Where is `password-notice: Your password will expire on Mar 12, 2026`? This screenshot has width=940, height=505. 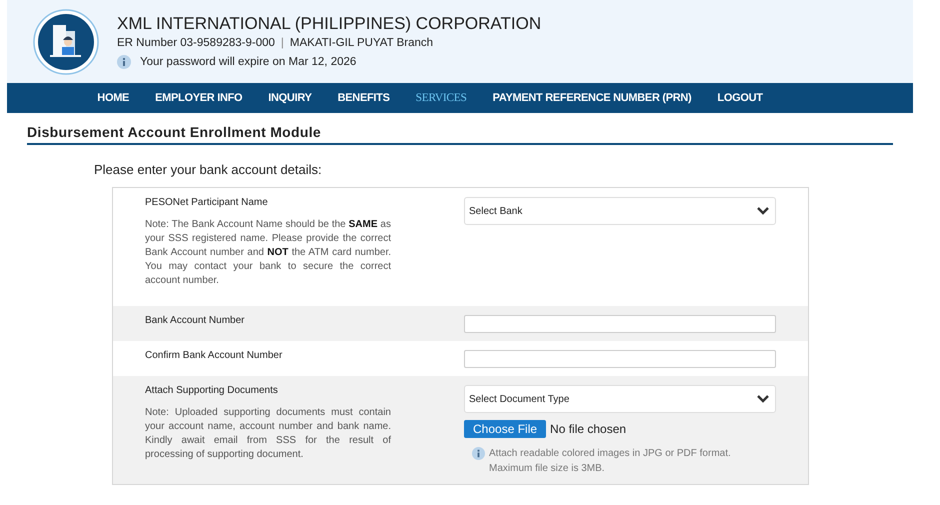
password-notice: Your password will expire on Mar 12, 2026 is located at coordinates (248, 62).